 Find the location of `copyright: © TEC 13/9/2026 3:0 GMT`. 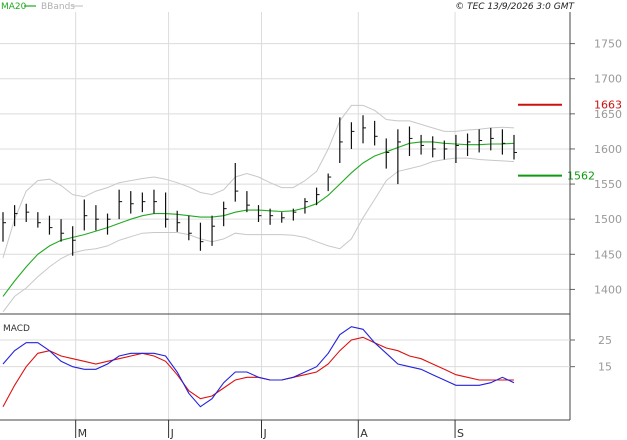

copyright: © TEC 13/9/2026 3:0 GMT is located at coordinates (515, 7).